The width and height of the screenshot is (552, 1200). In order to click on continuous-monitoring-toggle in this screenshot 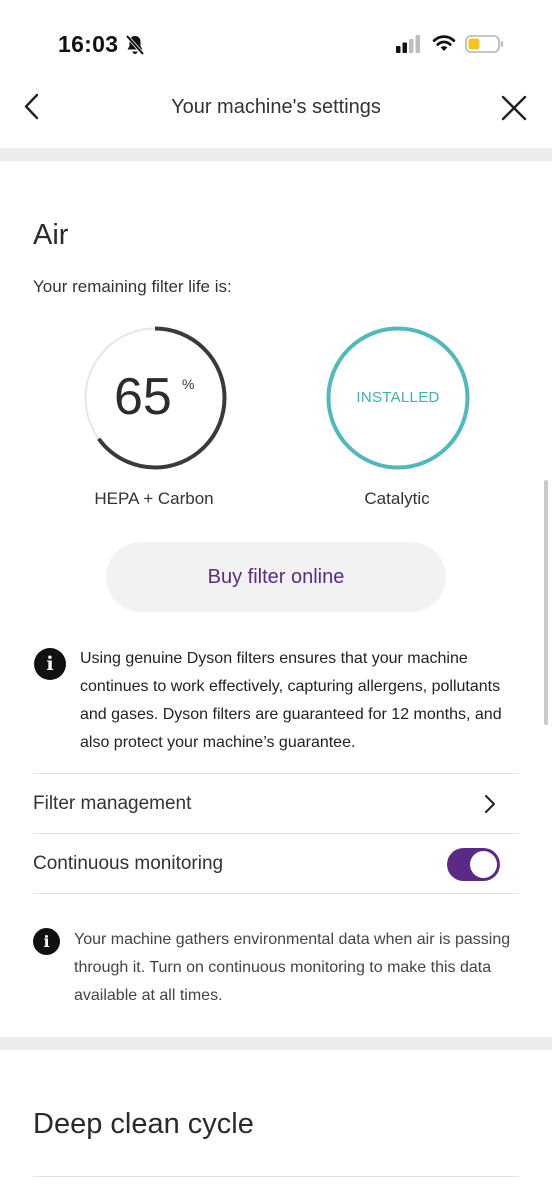, I will do `click(473, 864)`.